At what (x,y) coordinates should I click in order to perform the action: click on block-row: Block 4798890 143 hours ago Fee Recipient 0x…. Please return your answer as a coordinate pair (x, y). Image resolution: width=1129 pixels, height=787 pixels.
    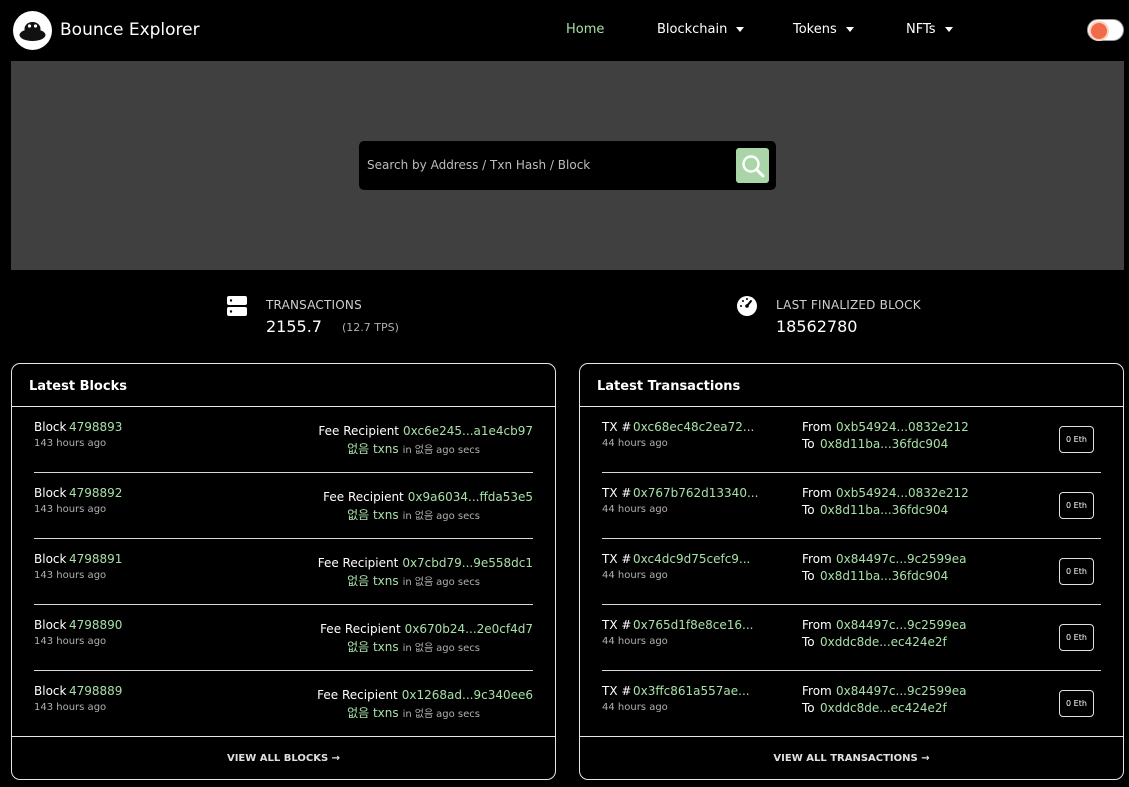
    Looking at the image, I should click on (283, 638).